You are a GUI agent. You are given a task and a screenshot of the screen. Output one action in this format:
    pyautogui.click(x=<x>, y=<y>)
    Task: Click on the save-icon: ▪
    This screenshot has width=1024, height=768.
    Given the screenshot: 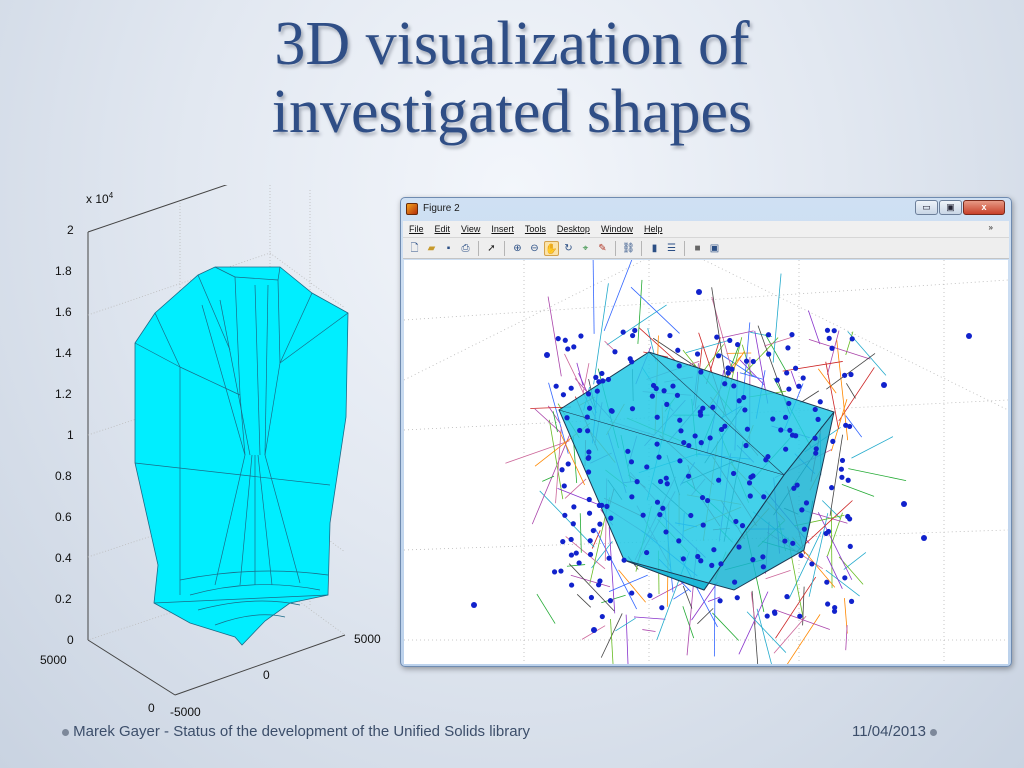 What is the action you would take?
    pyautogui.click(x=448, y=248)
    